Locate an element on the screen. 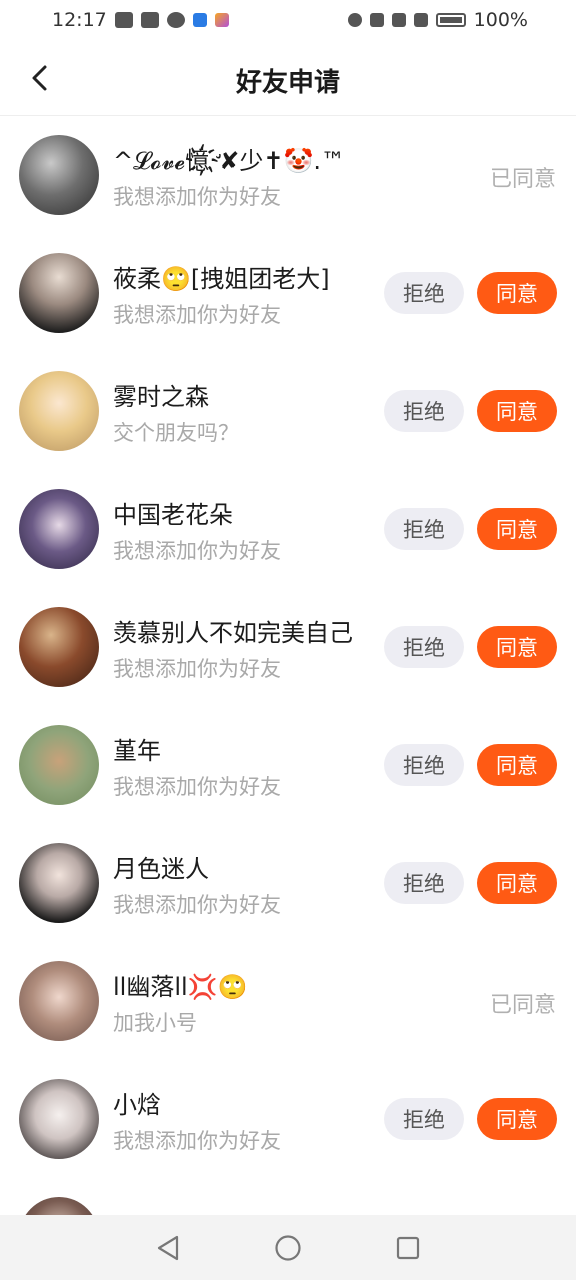 The height and width of the screenshot is (1280, 576). circle-home-icon is located at coordinates (288, 1247).